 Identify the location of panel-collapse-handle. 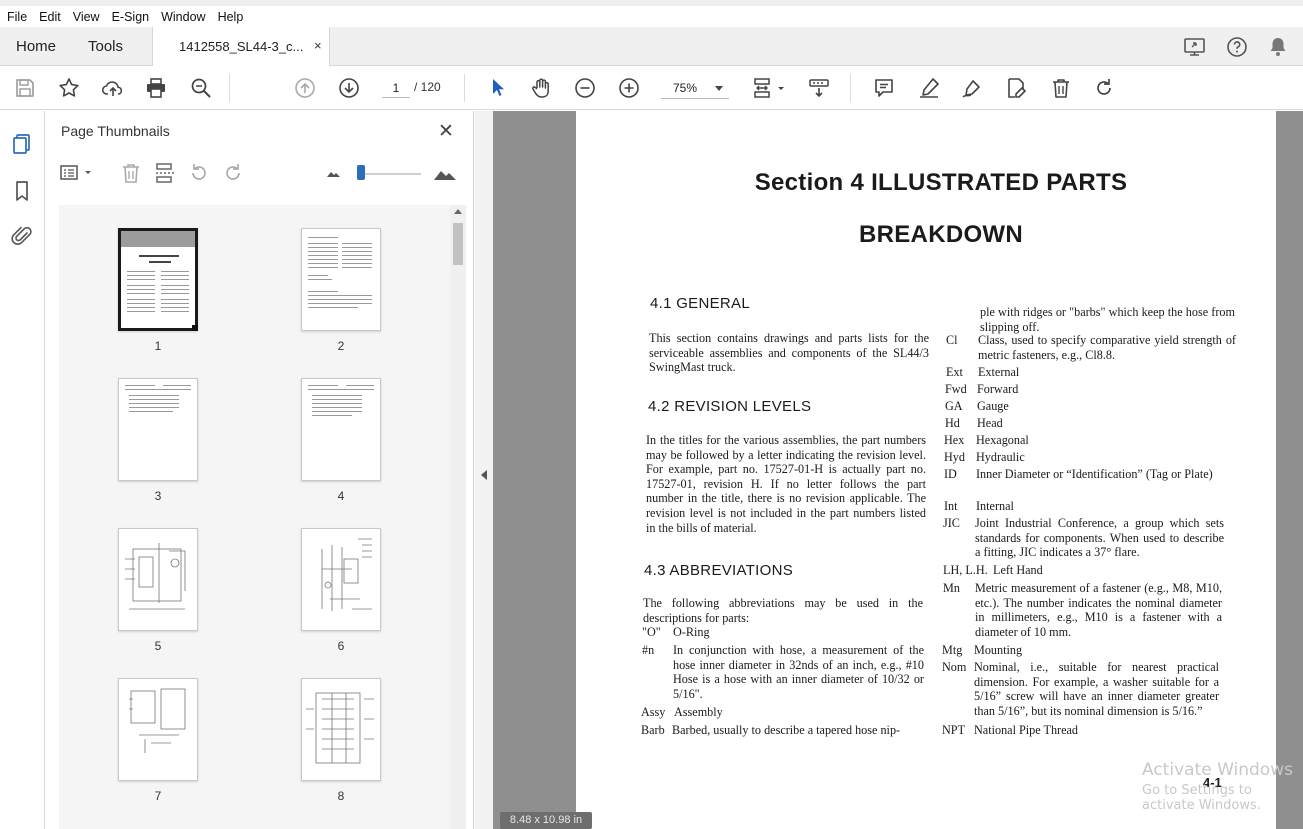
(484, 470).